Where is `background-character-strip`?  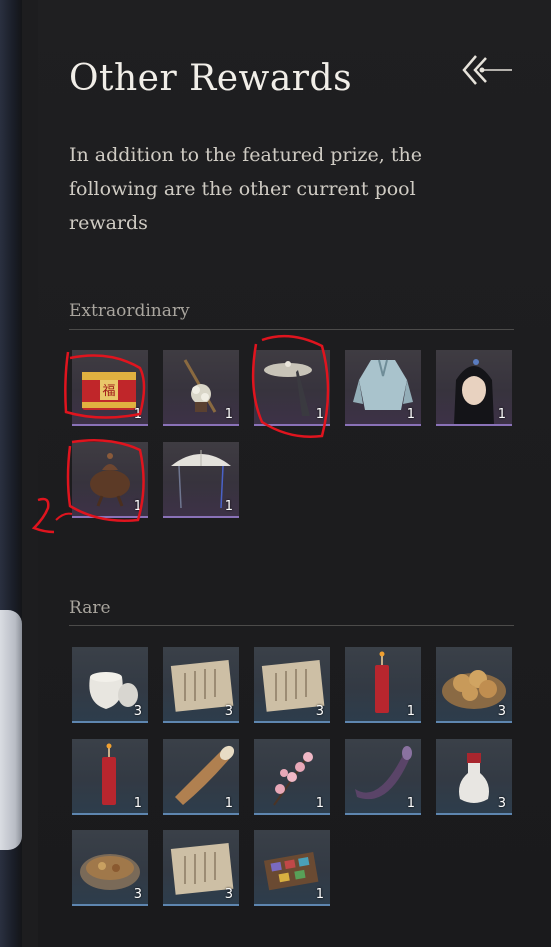 background-character-strip is located at coordinates (11, 473).